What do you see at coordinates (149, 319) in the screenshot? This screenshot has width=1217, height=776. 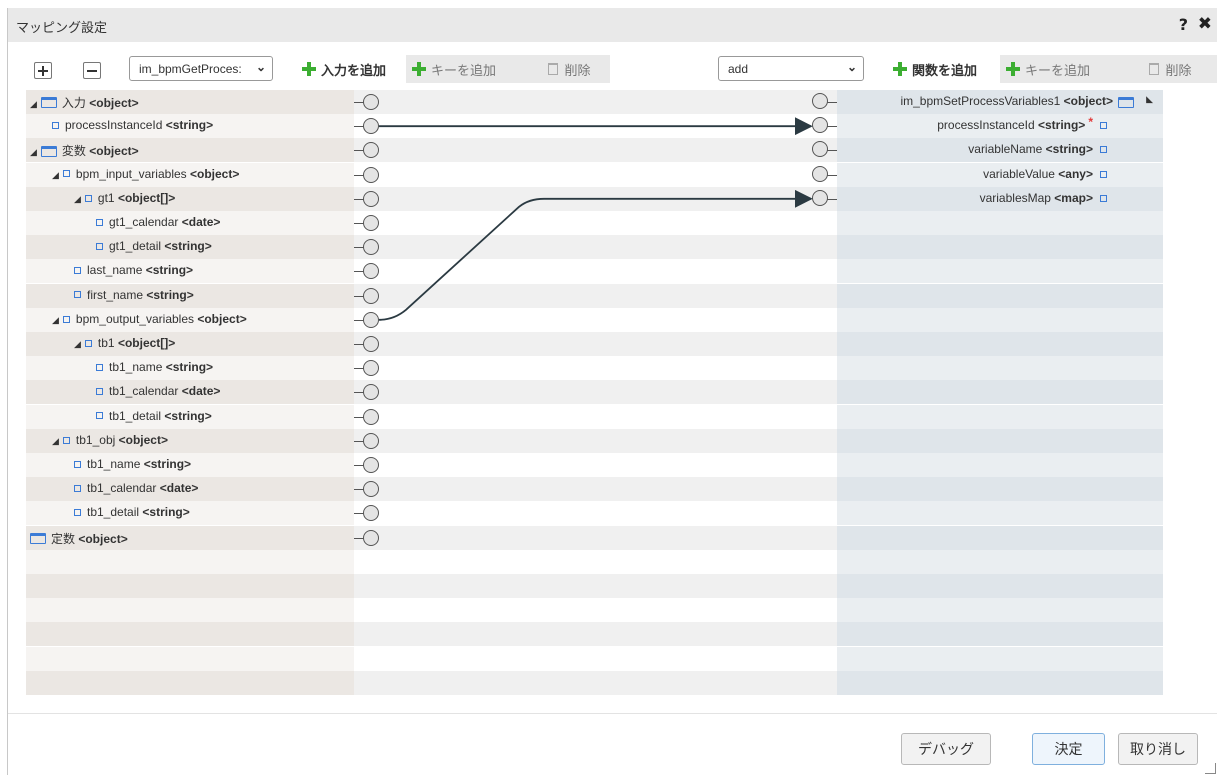 I see `source-node: ◢ bpm_output_variables <object>` at bounding box center [149, 319].